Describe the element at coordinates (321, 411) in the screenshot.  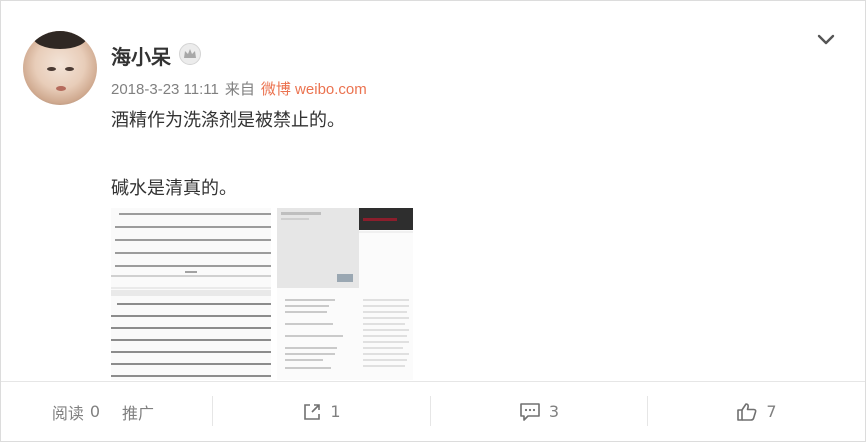
I see `share-button: 1` at that location.